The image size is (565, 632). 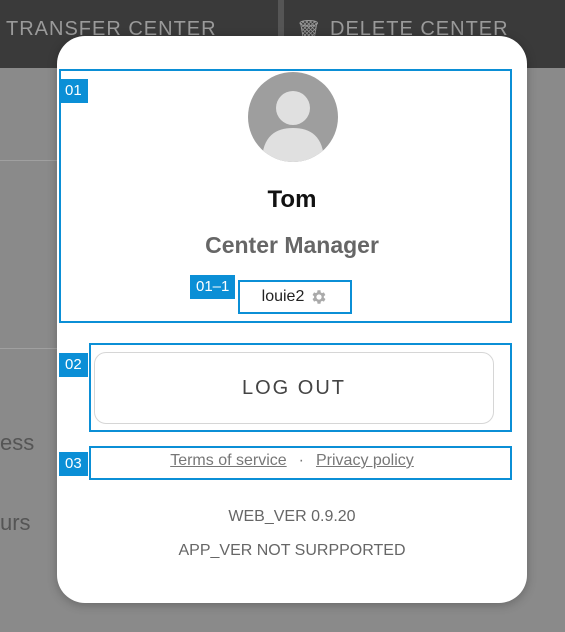 I want to click on background-text: ess, so click(x=17, y=442).